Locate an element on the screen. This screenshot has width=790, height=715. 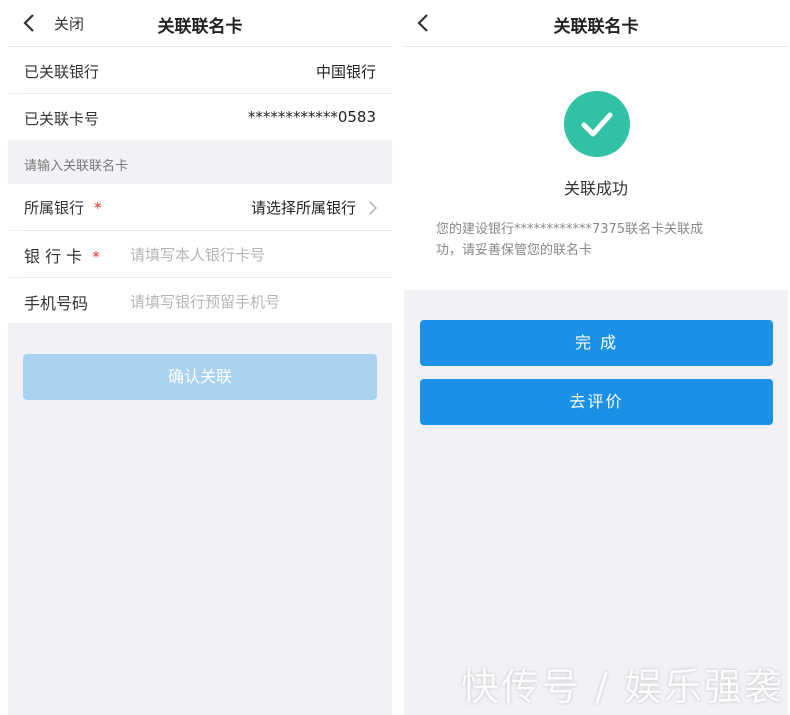
phone-field-label: 手机号码 is located at coordinates (56, 303).